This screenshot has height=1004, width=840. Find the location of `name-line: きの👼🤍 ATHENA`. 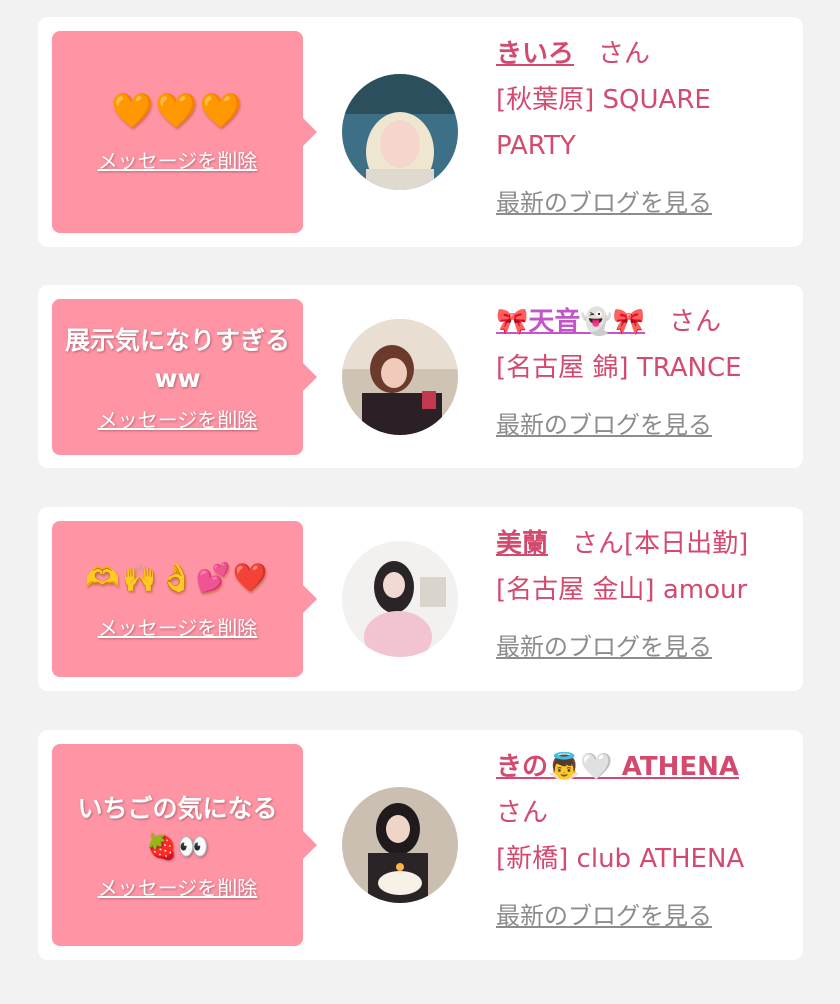

name-line: きの👼🤍 ATHENA is located at coordinates (646, 767).